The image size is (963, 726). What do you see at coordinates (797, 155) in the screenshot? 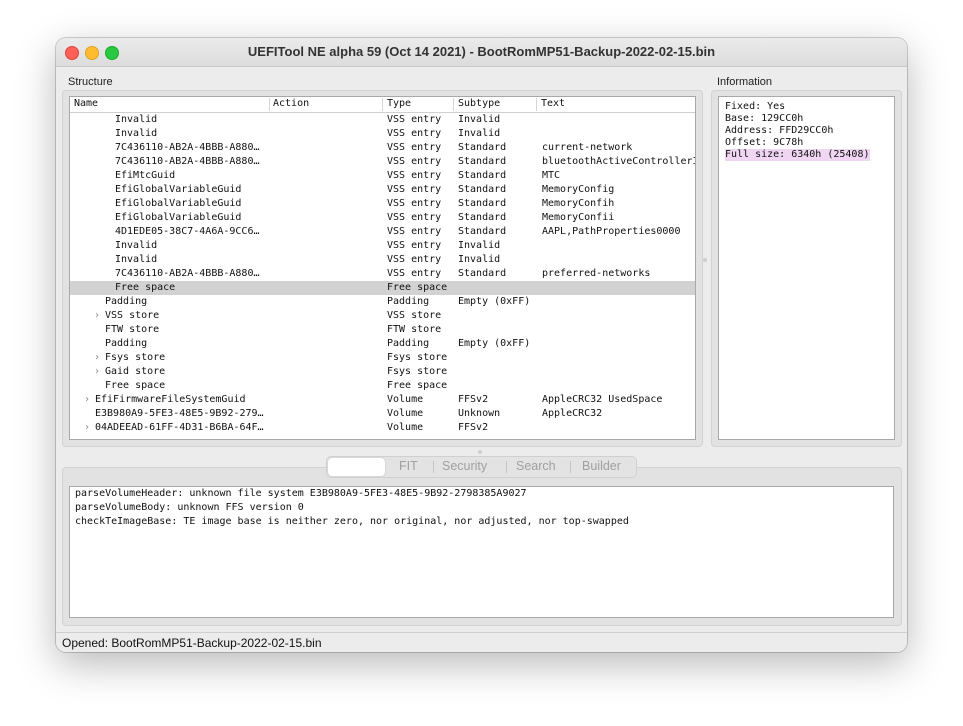
I see `info-full-size: Full size: 6340h (25408)` at bounding box center [797, 155].